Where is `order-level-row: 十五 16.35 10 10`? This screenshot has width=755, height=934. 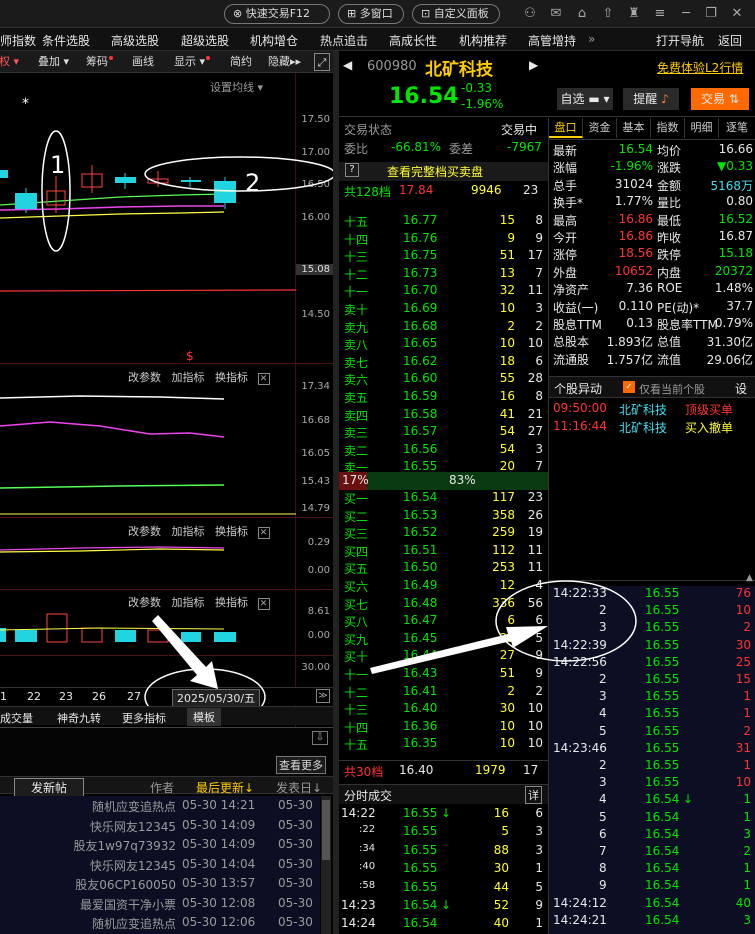 order-level-row: 十五 16.35 10 10 is located at coordinates (443, 745).